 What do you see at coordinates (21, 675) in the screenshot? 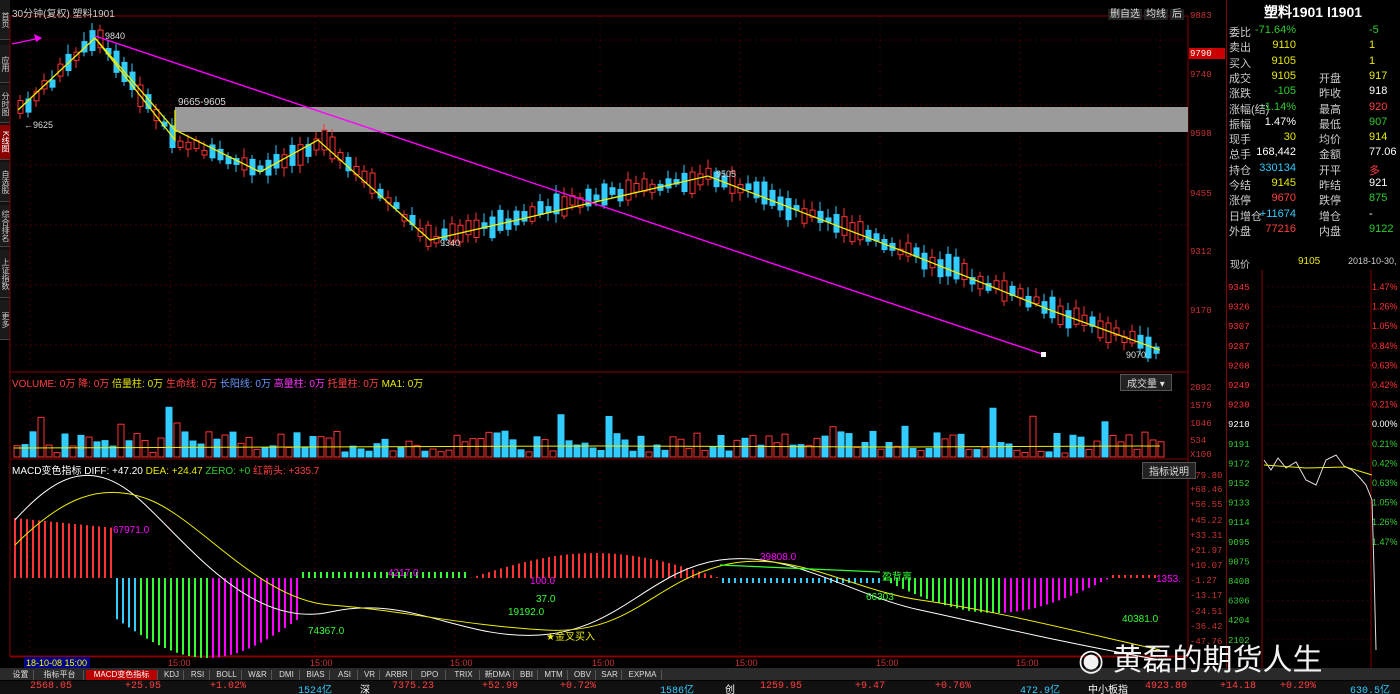
I see `indicator-tab: 设置` at bounding box center [21, 675].